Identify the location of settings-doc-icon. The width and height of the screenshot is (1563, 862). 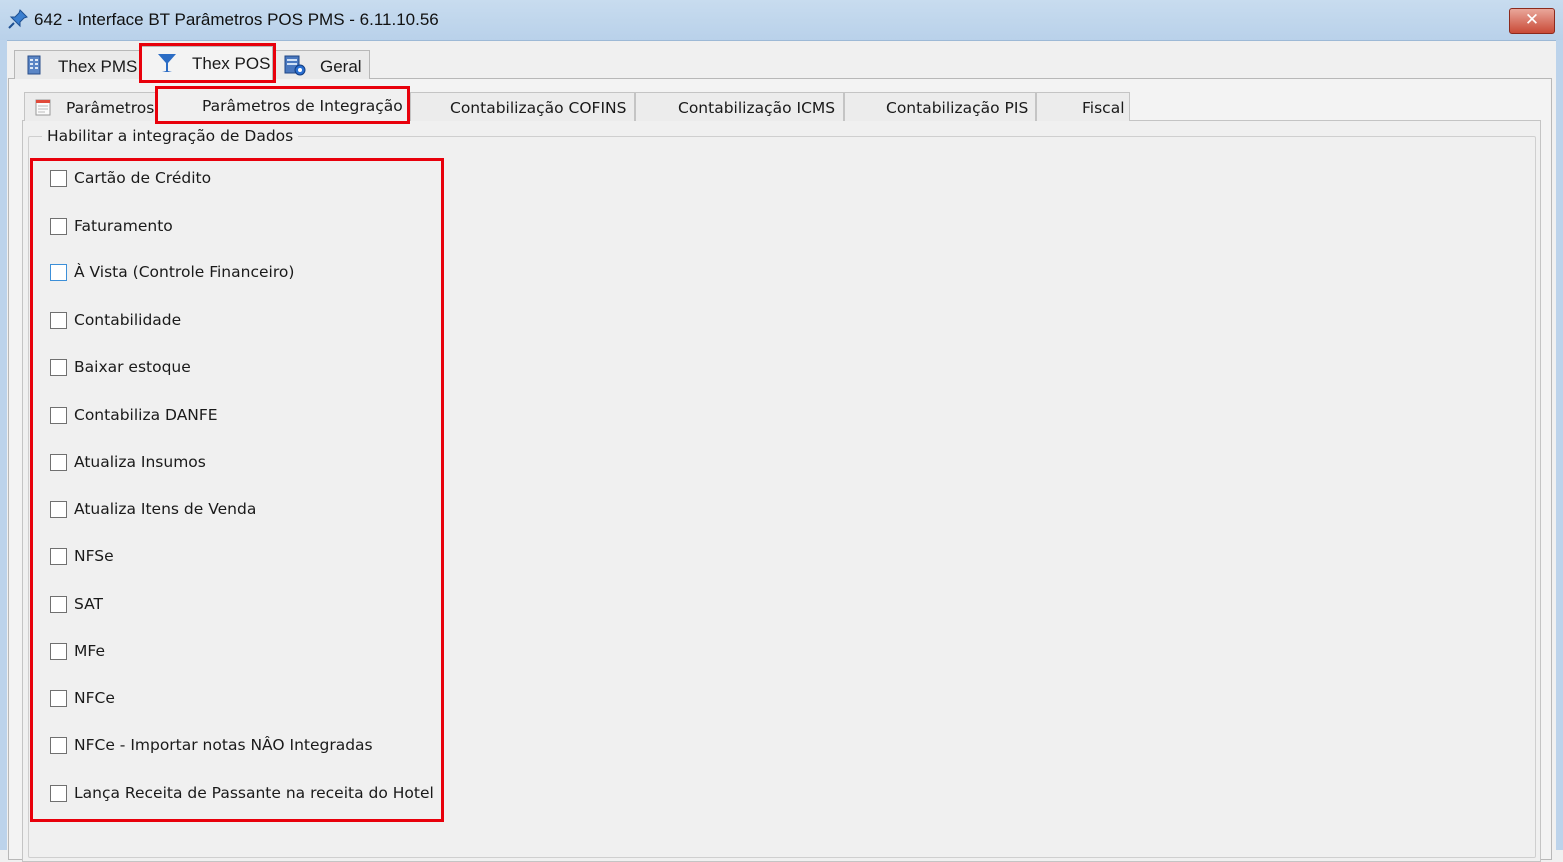
(295, 65).